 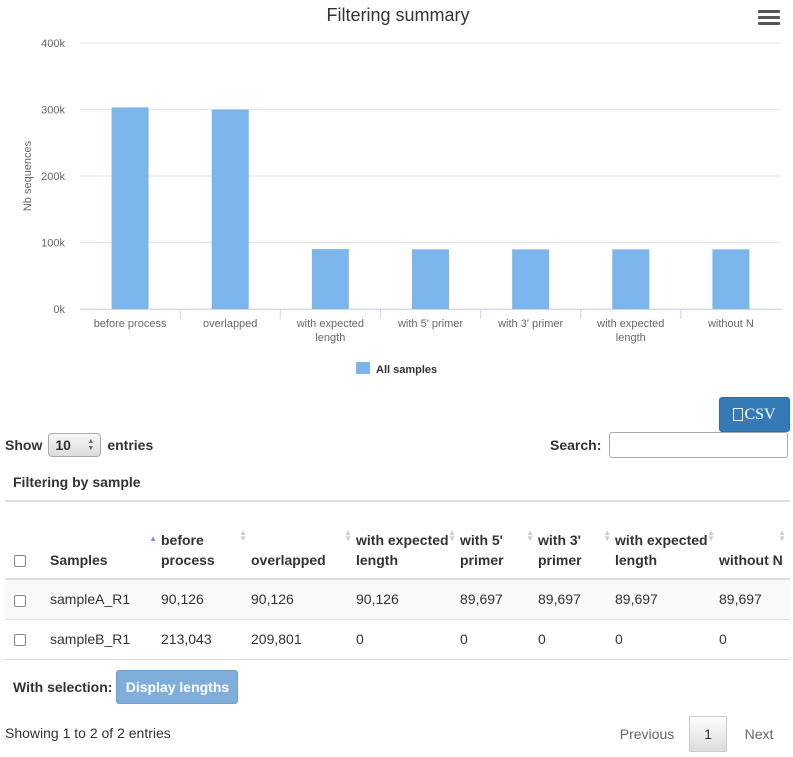 I want to click on pagination: Previous 1 Next, so click(x=698, y=734).